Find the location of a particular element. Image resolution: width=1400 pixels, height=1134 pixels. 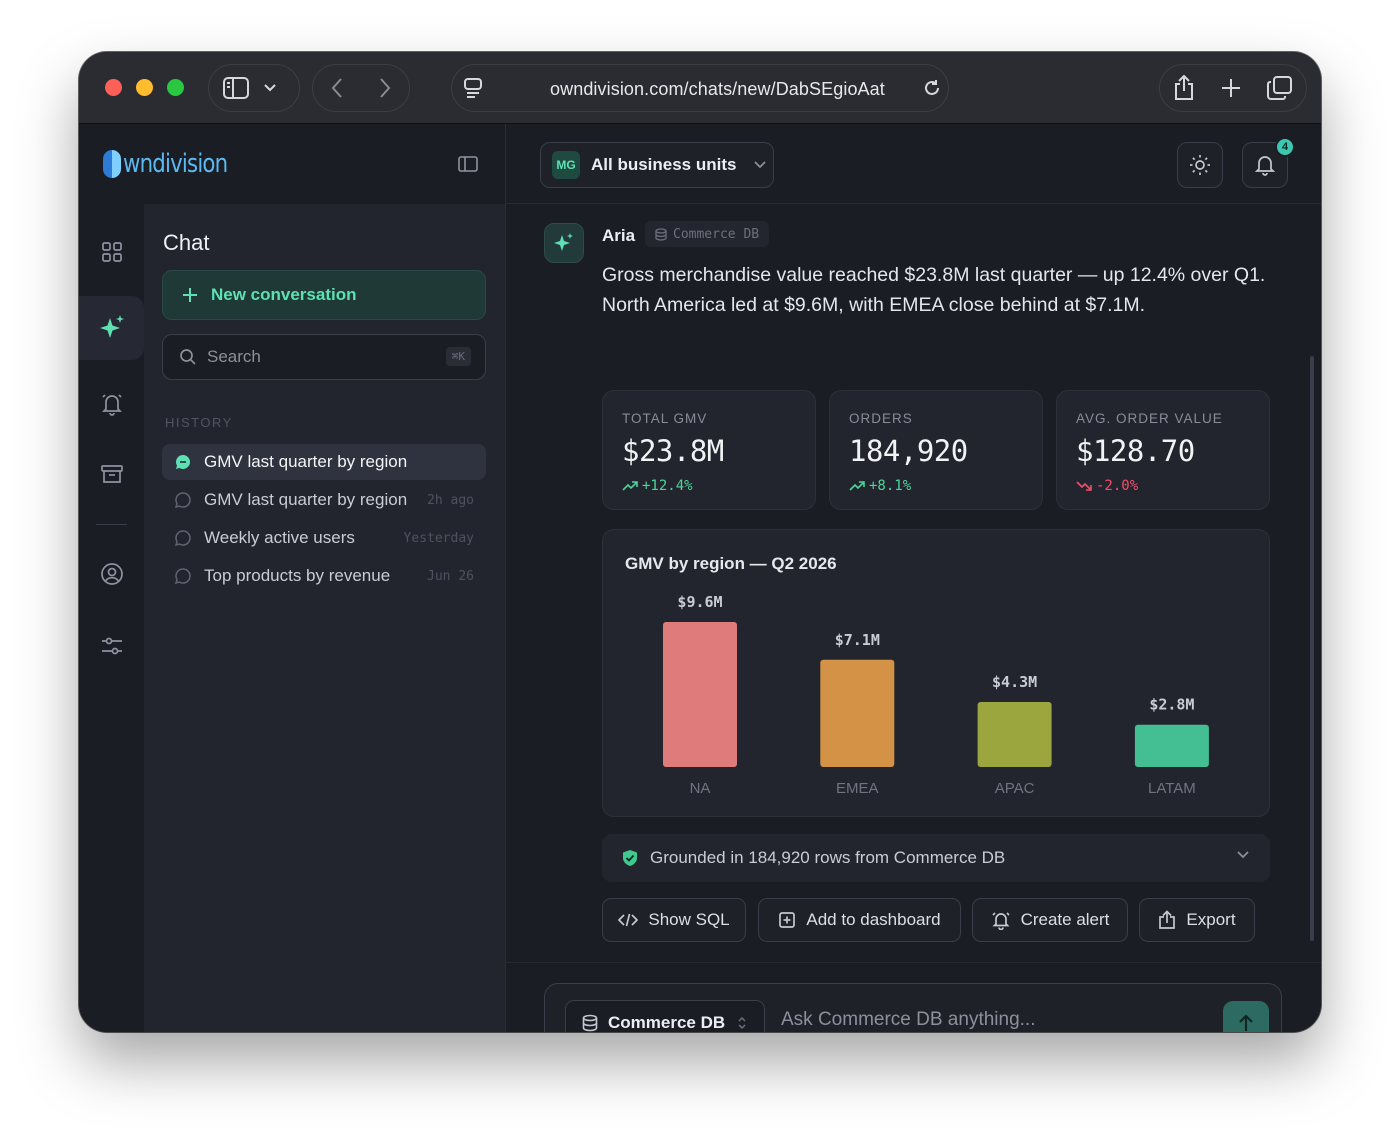

export-label: Export is located at coordinates (1211, 919).